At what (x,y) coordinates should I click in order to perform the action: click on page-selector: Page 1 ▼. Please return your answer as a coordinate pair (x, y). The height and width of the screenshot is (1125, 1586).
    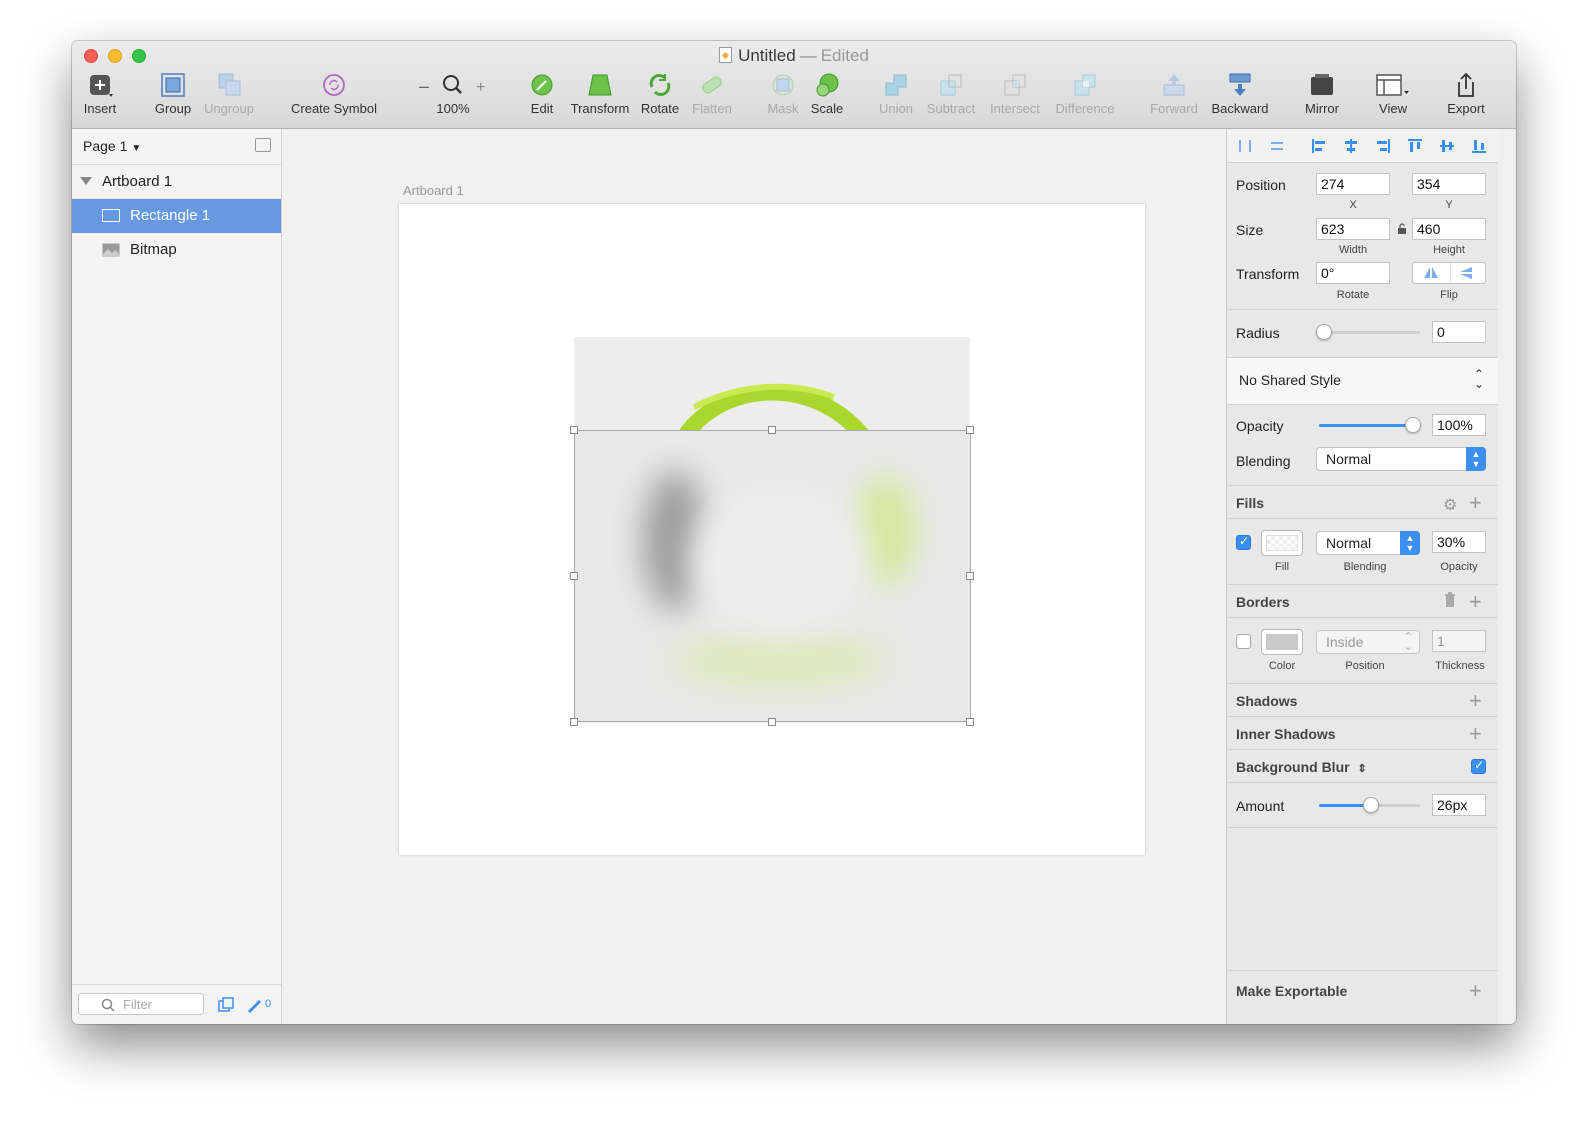
    Looking at the image, I should click on (176, 147).